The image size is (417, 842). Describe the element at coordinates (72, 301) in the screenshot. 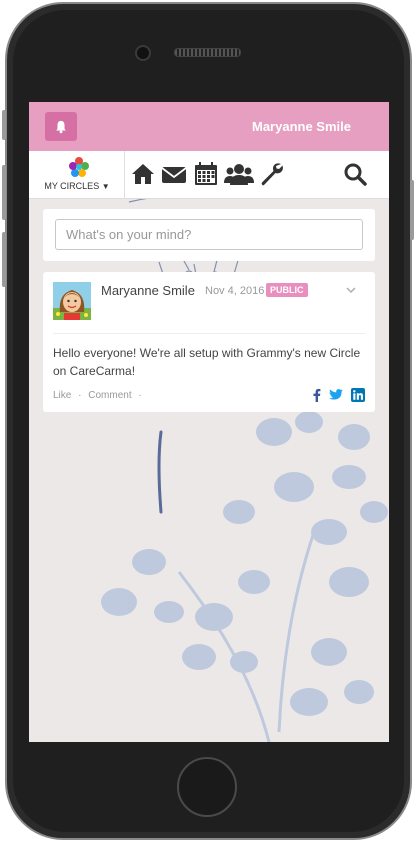

I see `avatar` at that location.